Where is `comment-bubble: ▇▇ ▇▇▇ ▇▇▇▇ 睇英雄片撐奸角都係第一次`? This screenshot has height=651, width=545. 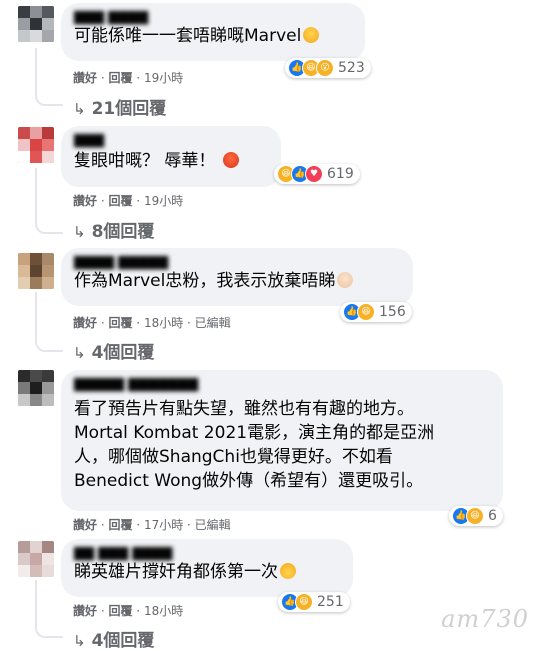
comment-bubble: ▇▇ ▇▇▇ ▇▇▇▇ 睇英雄片撐奸角都係第一次 is located at coordinates (207, 568).